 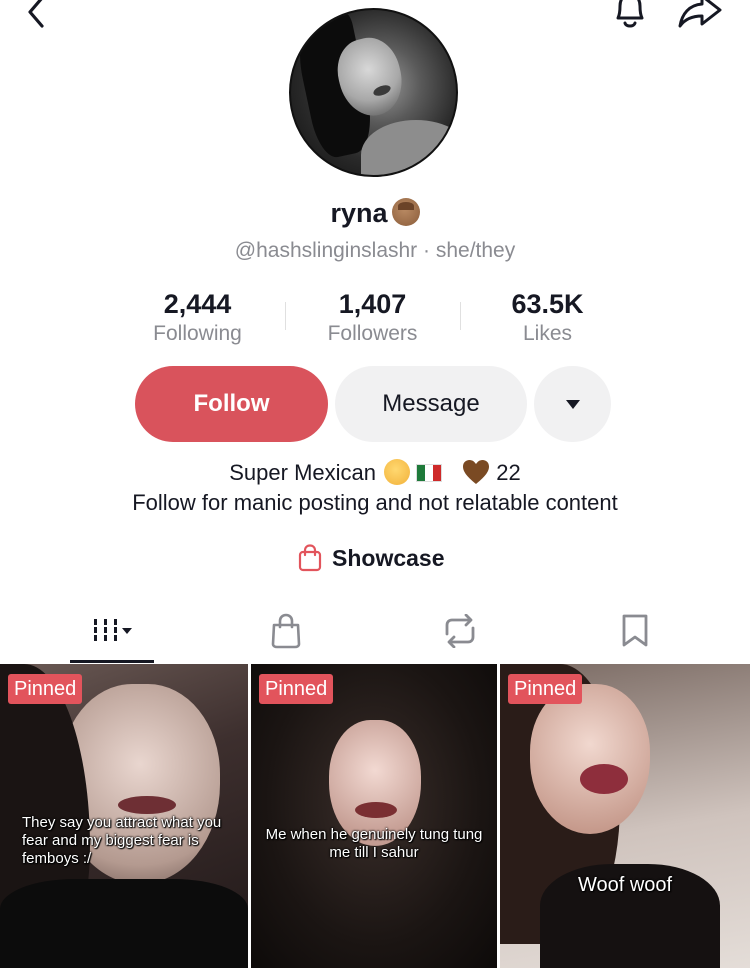 I want to click on share-arrow-icon, so click(x=700, y=16).